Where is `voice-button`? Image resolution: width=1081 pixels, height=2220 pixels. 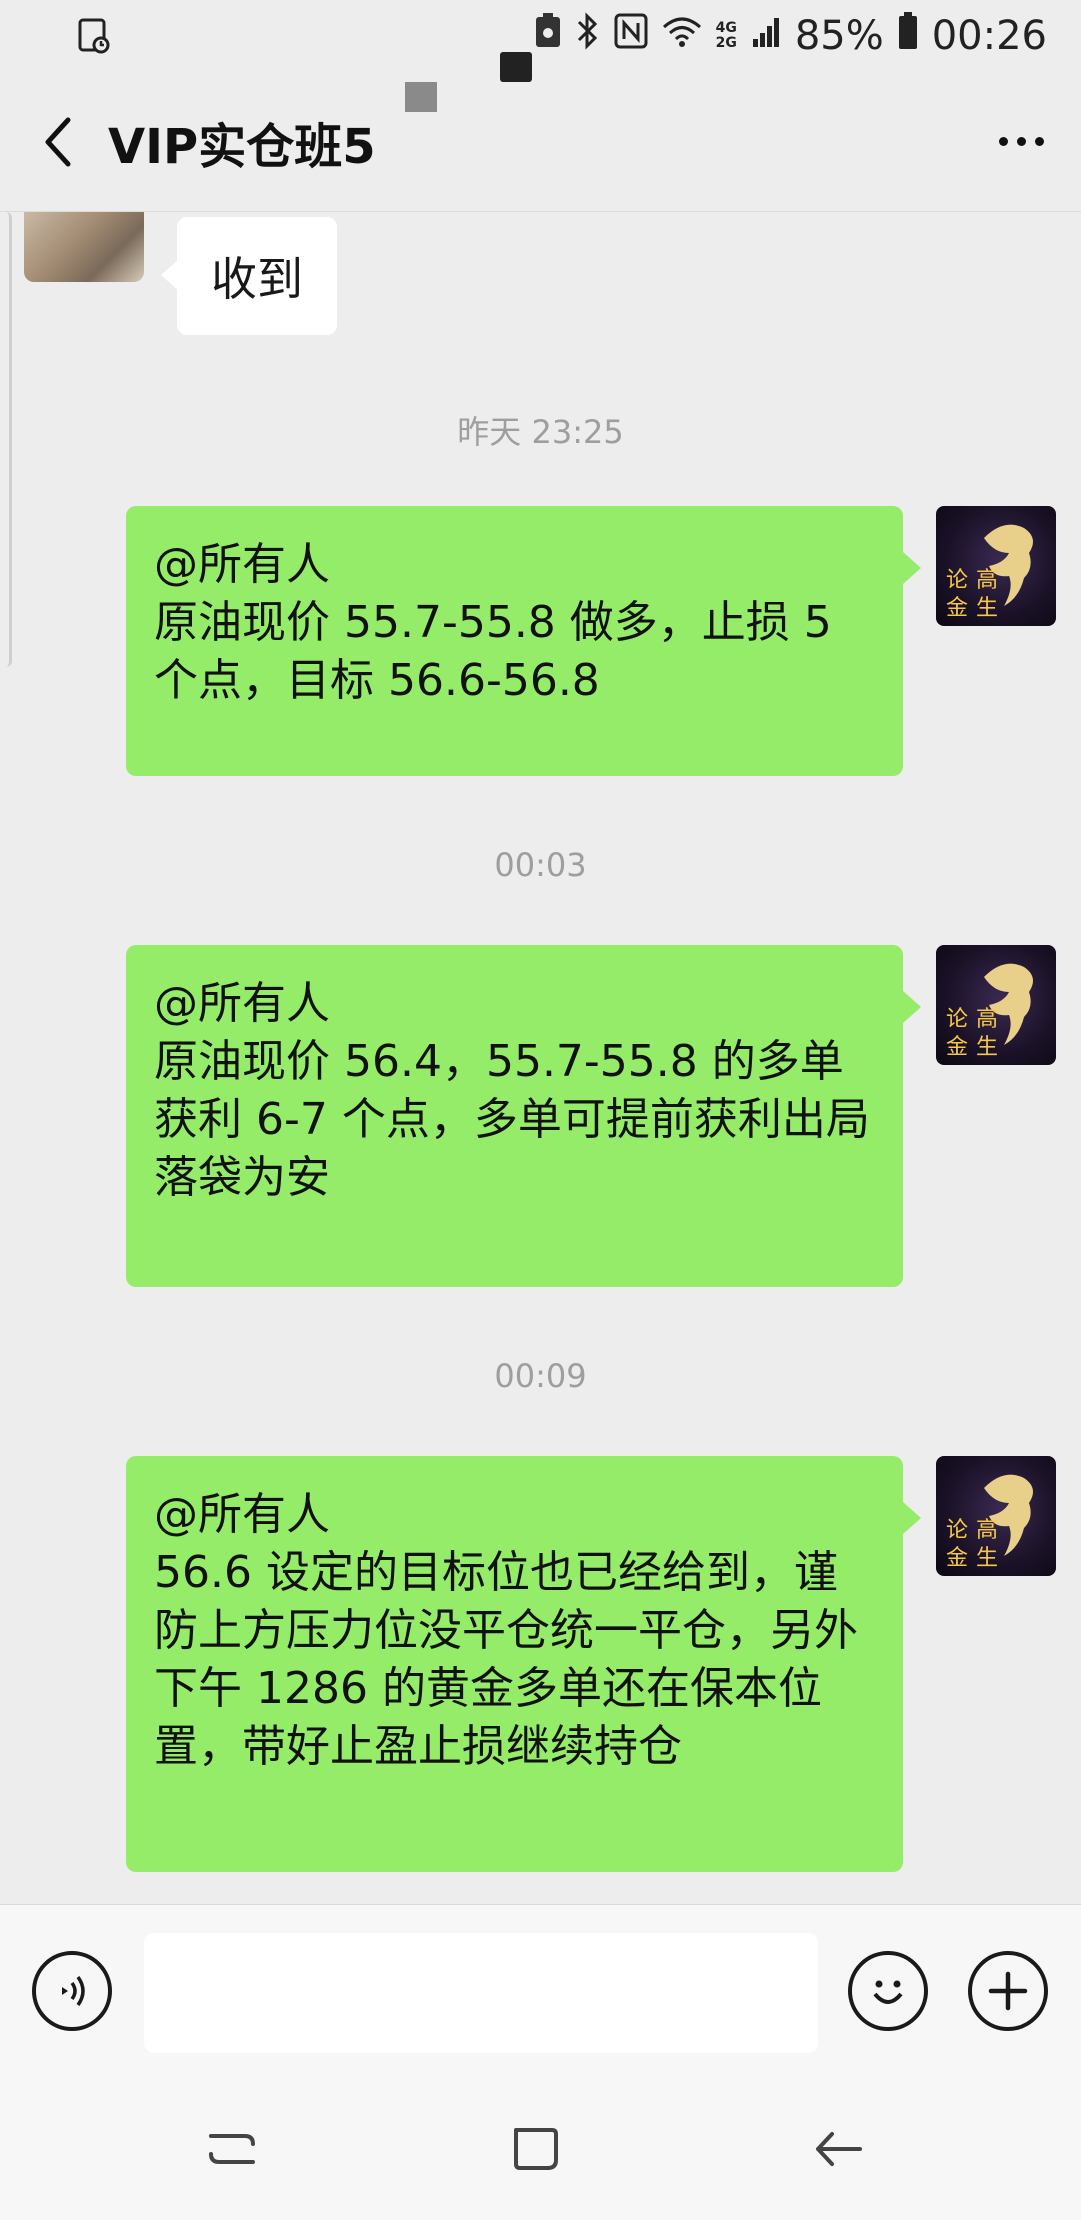 voice-button is located at coordinates (72, 1991).